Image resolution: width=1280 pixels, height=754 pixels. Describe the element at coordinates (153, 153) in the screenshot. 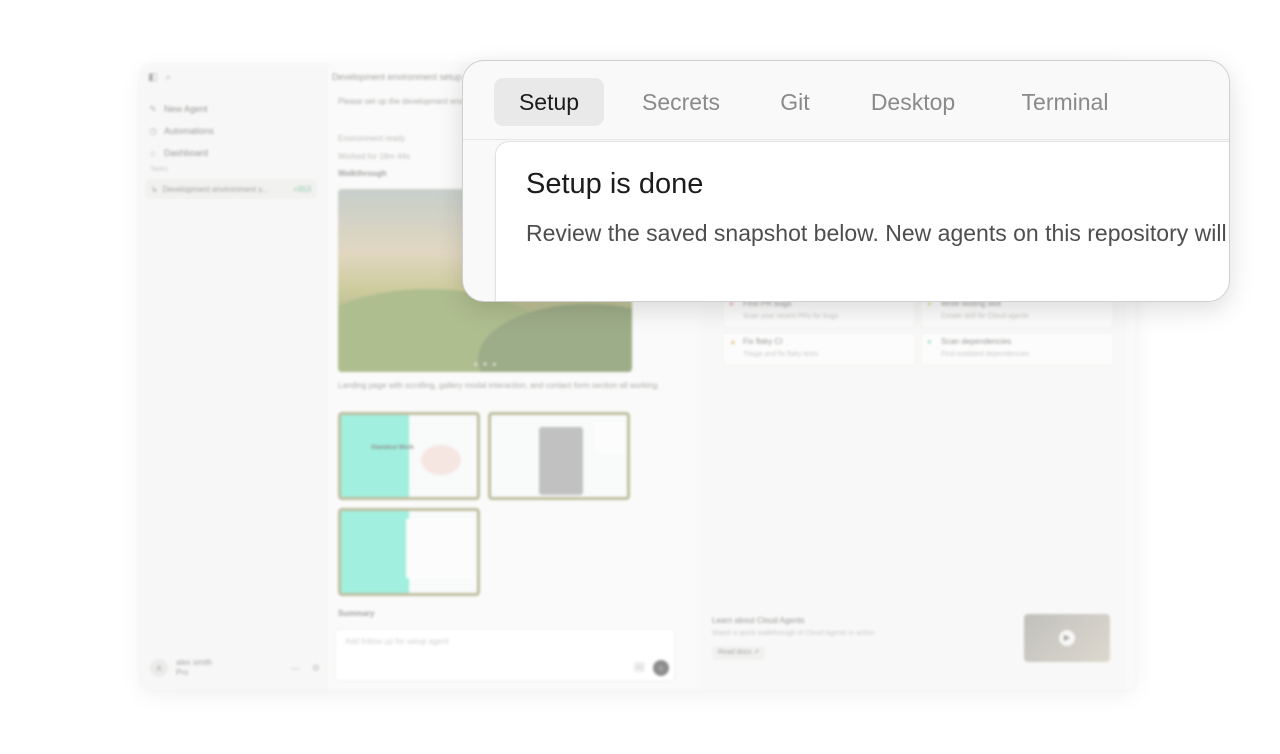

I see `home-icon: ⌂` at that location.